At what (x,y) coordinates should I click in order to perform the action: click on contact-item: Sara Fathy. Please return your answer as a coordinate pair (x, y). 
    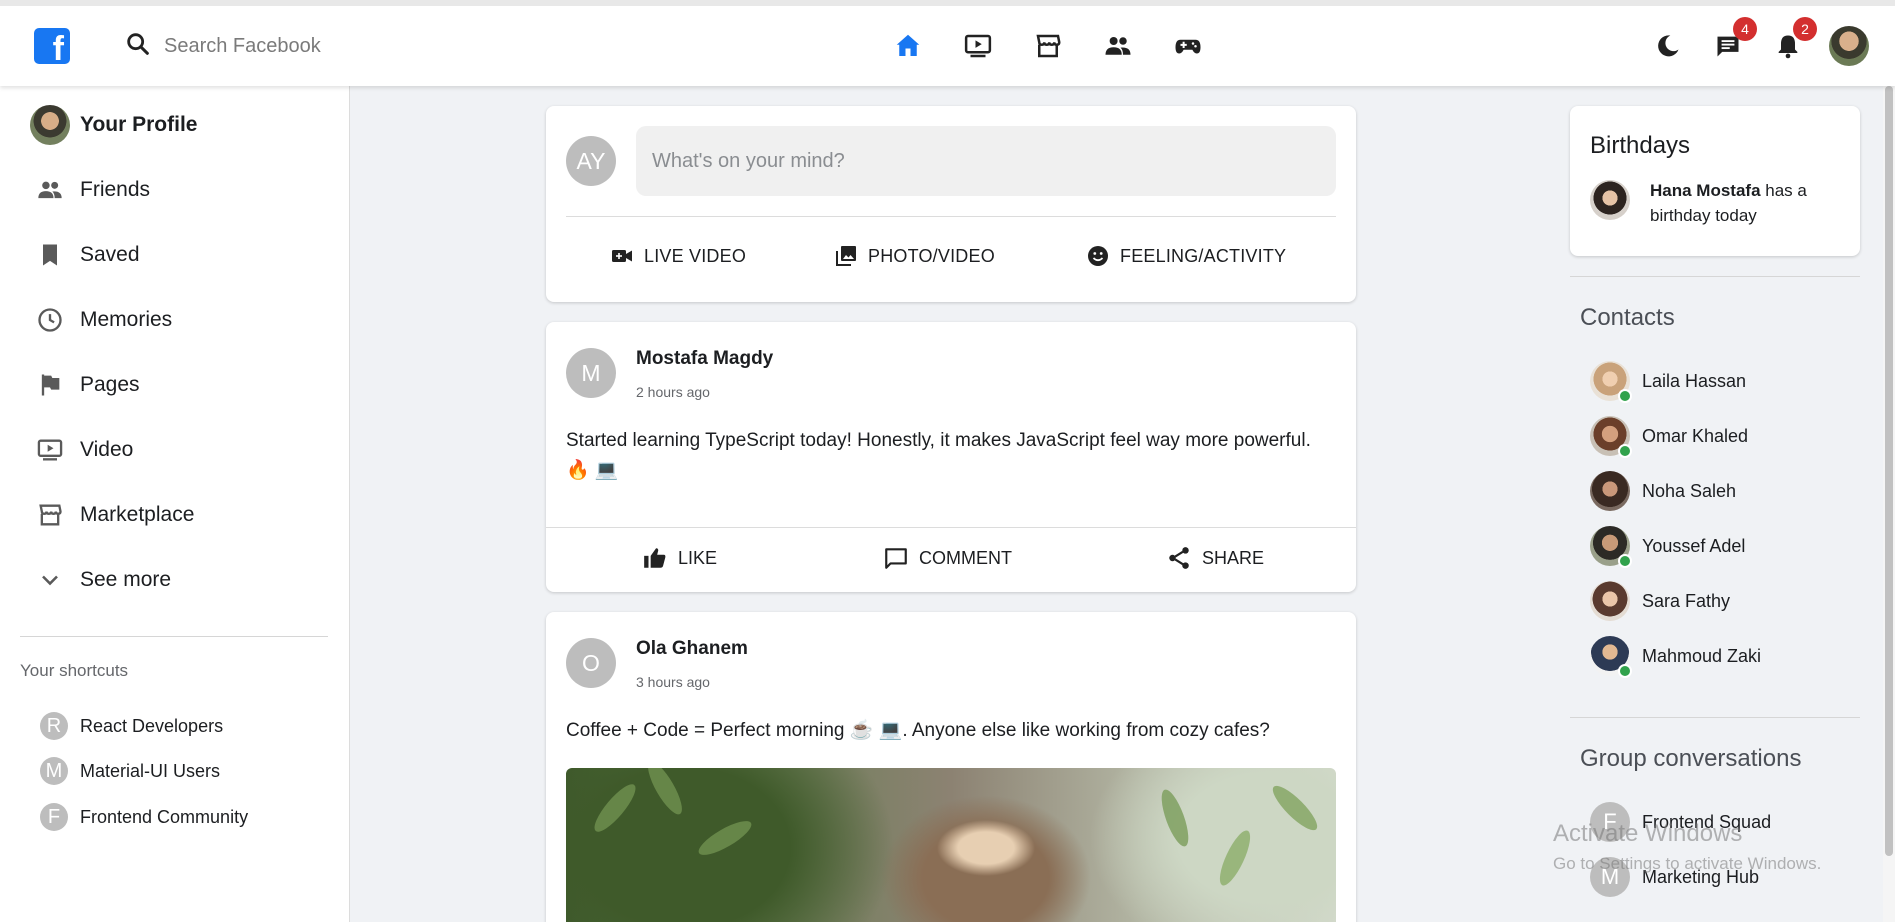
    Looking at the image, I should click on (1660, 601).